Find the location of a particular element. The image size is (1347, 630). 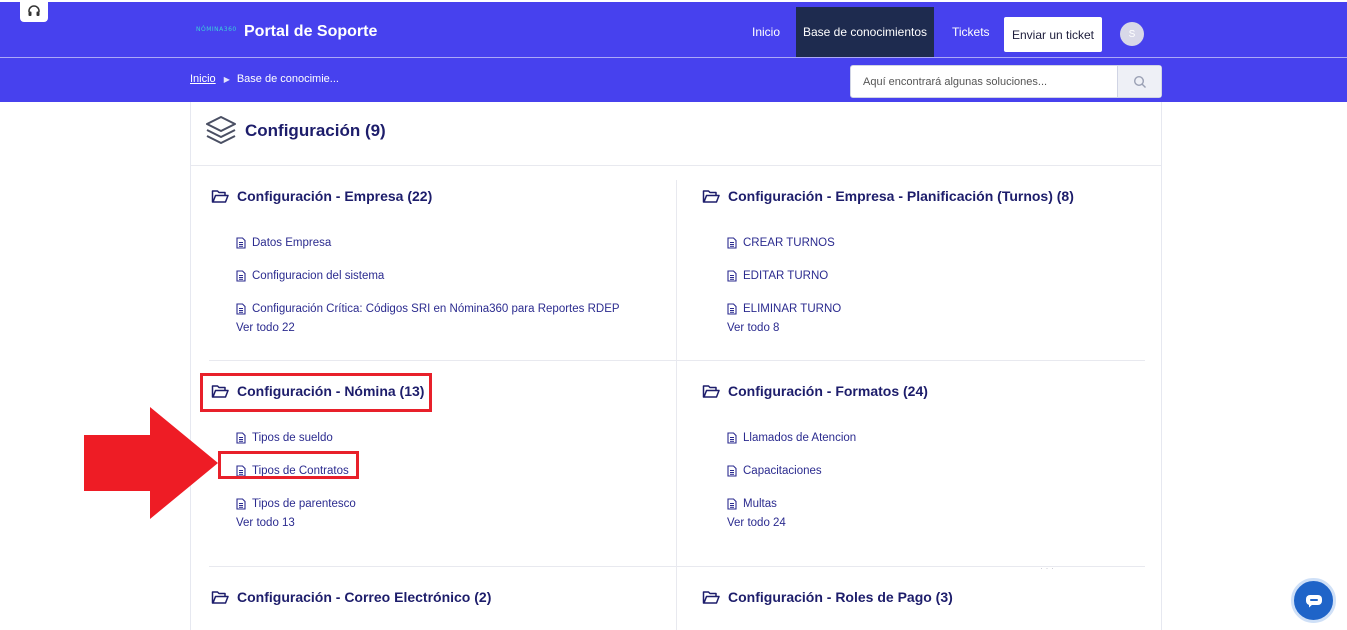

folder-title-link: Configuración - Empresa (22) is located at coordinates (334, 196).